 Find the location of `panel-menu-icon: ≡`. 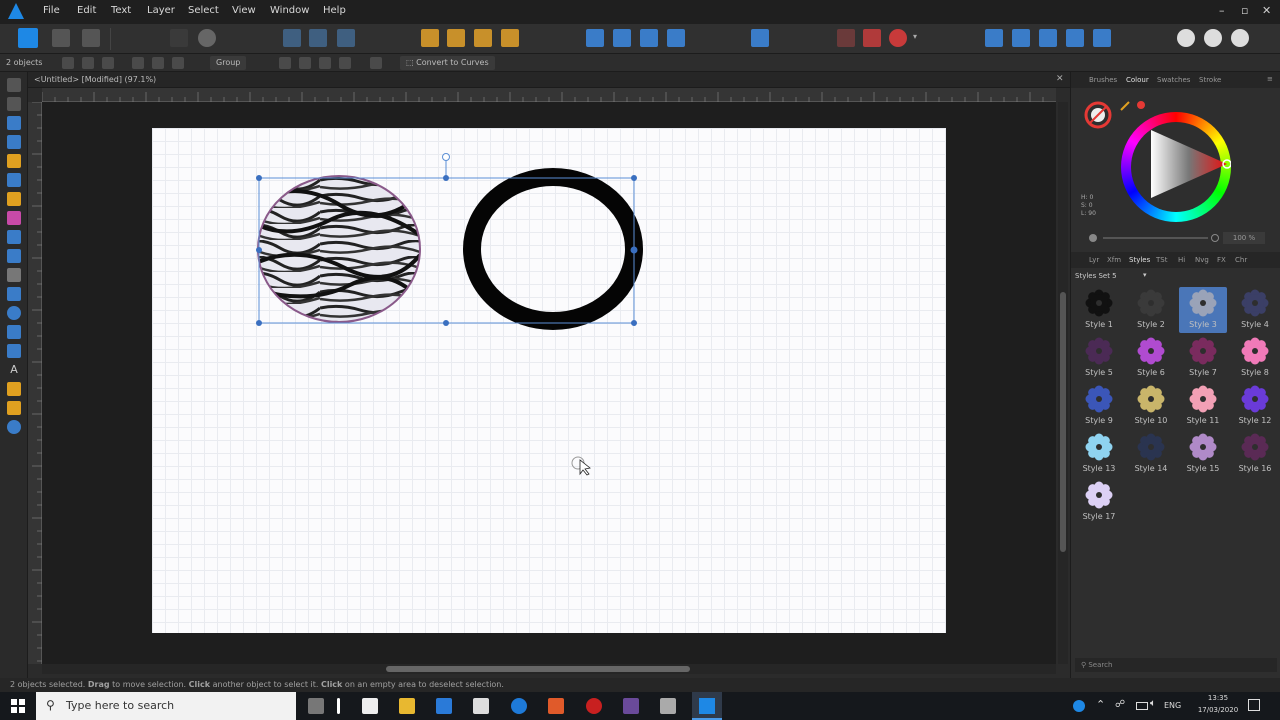

panel-menu-icon: ≡ is located at coordinates (1270, 79).